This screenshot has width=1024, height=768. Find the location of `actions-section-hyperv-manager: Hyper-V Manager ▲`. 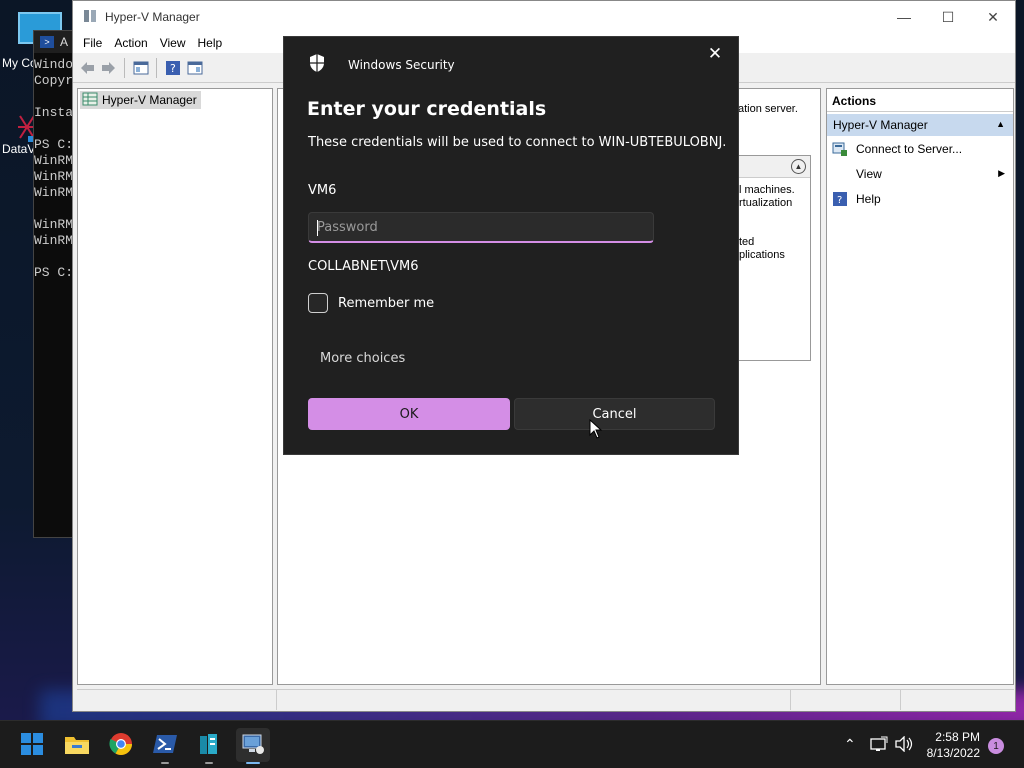

actions-section-hyperv-manager: Hyper-V Manager ▲ is located at coordinates (920, 125).